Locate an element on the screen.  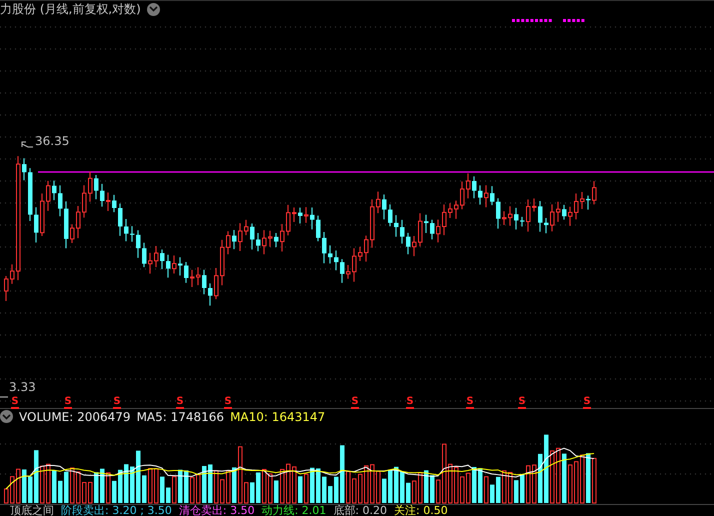
indicator-value: 关注: 0.50 is located at coordinates (421, 510).